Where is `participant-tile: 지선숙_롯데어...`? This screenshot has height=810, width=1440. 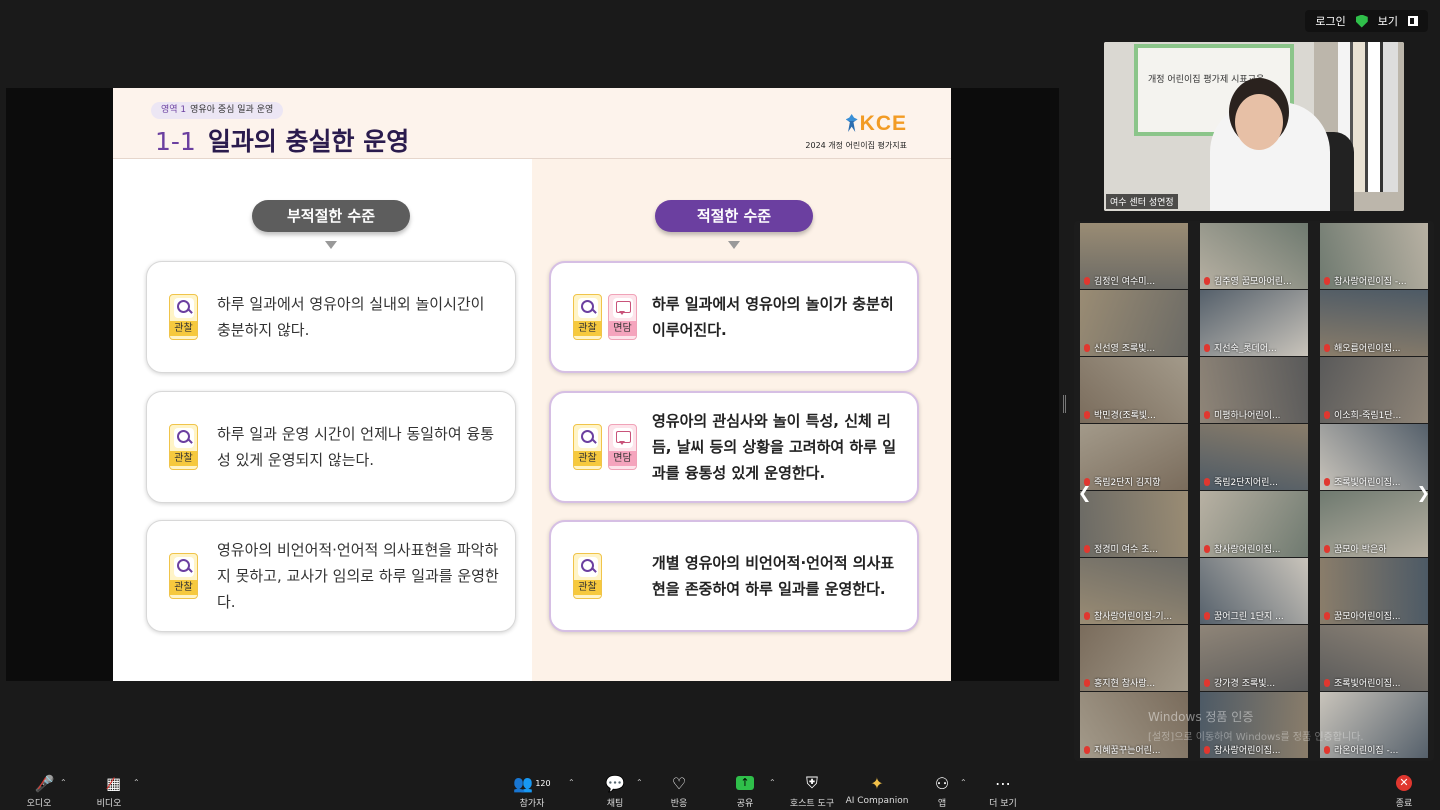
participant-tile: 지선숙_롯데어... is located at coordinates (1254, 323).